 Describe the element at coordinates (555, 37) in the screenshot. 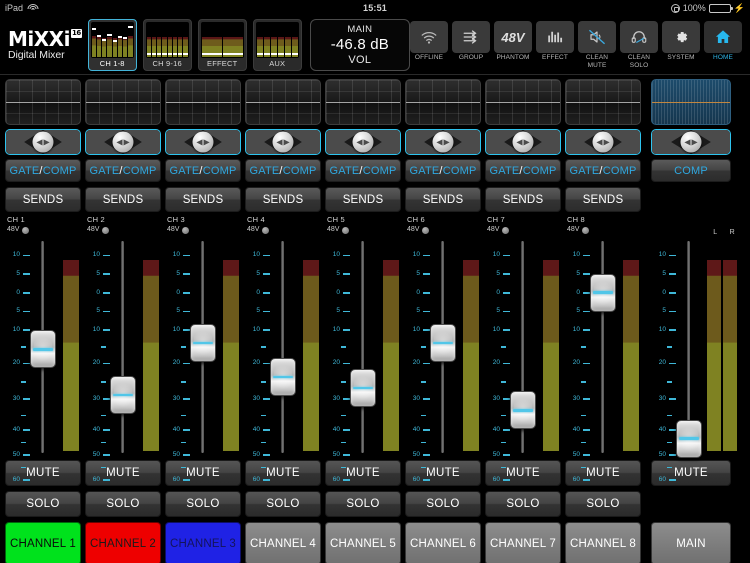

I see `equalizer-bars-icon` at that location.